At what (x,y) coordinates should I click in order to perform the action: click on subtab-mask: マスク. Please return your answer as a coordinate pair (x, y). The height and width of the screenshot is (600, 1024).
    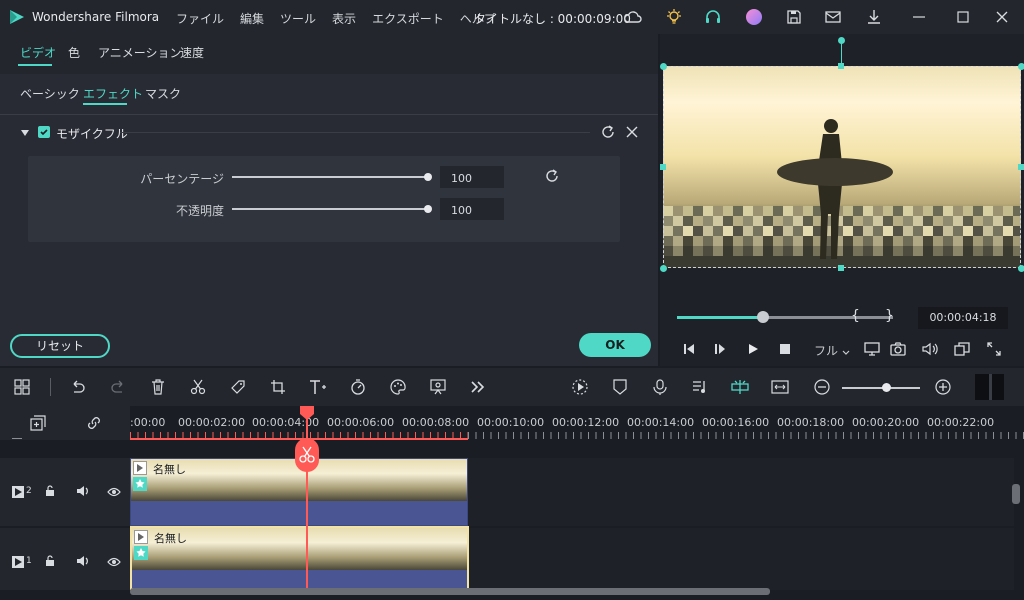
    Looking at the image, I should click on (163, 93).